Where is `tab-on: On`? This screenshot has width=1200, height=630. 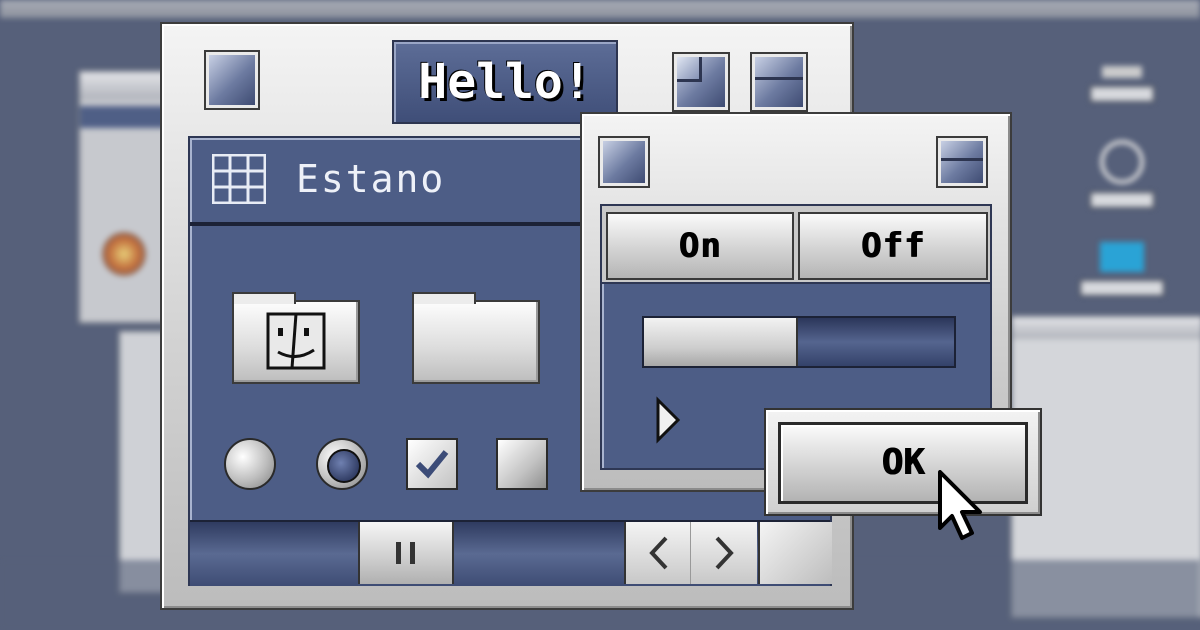 tab-on: On is located at coordinates (700, 246).